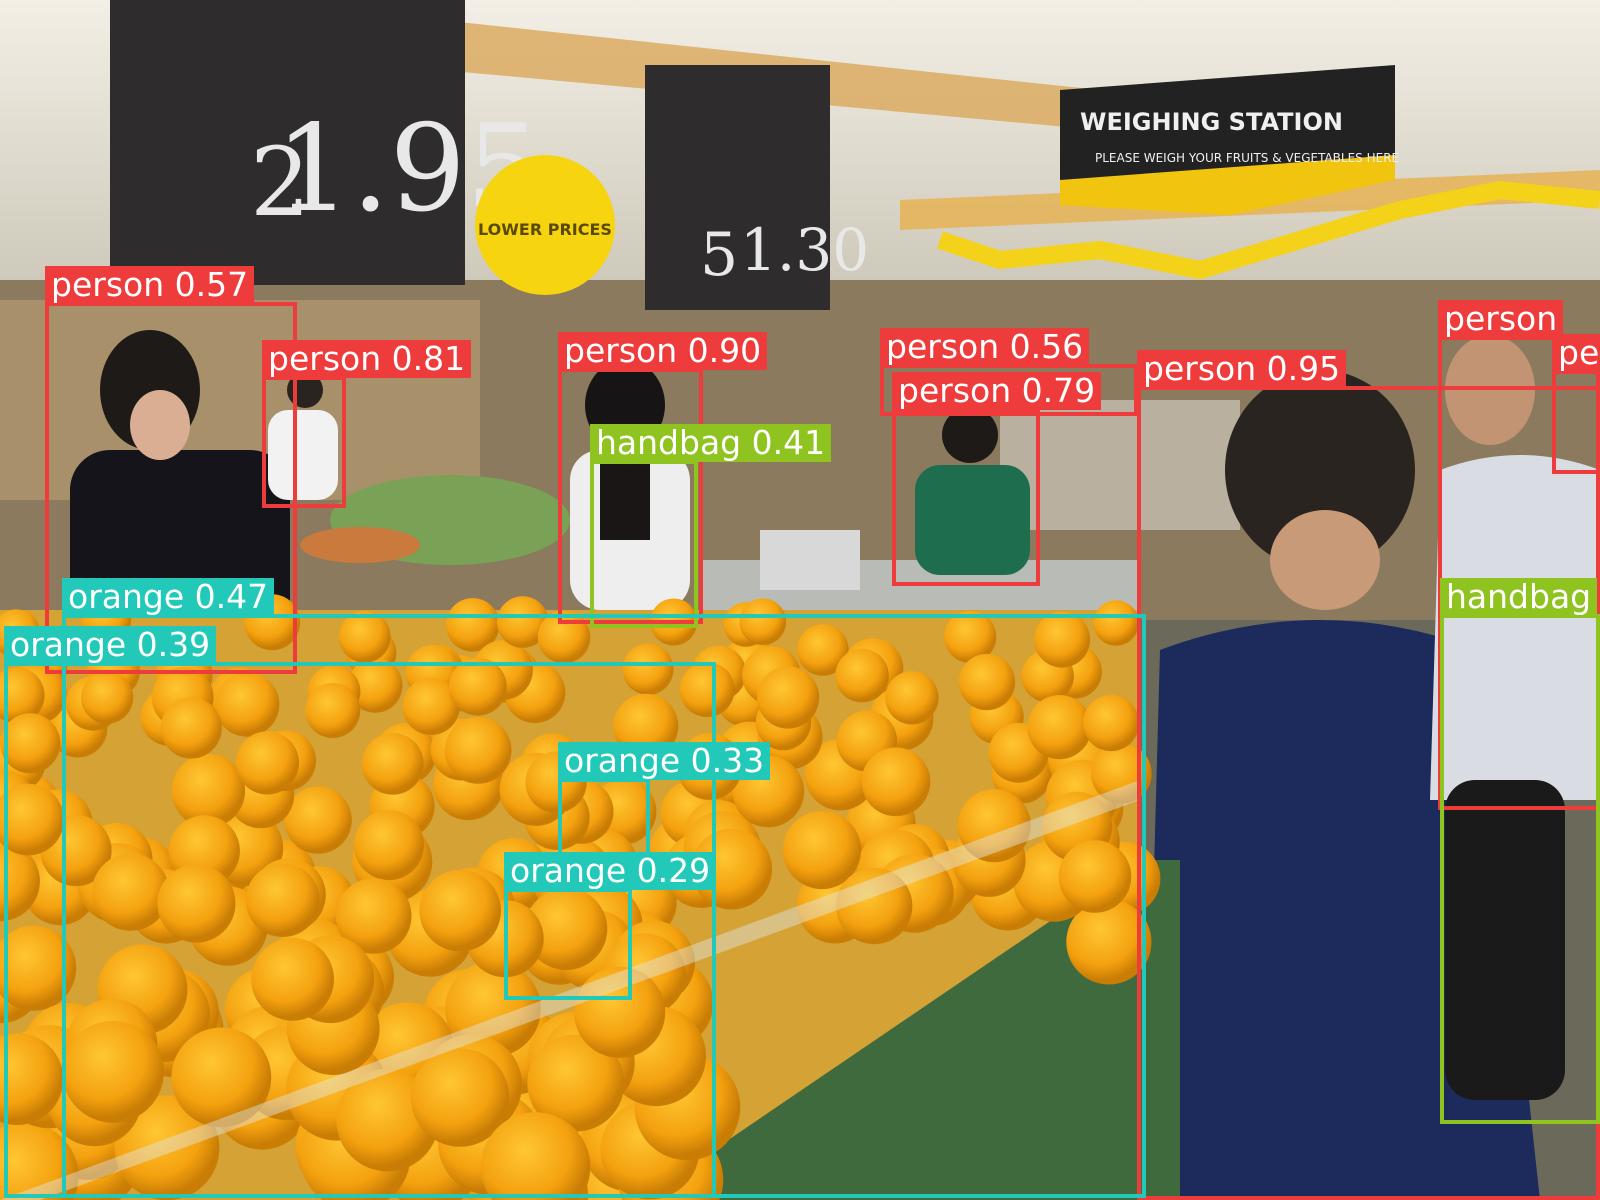 The width and height of the screenshot is (1600, 1200). Describe the element at coordinates (1242, 369) in the screenshot. I see `detection-label: person 0.95` at that location.